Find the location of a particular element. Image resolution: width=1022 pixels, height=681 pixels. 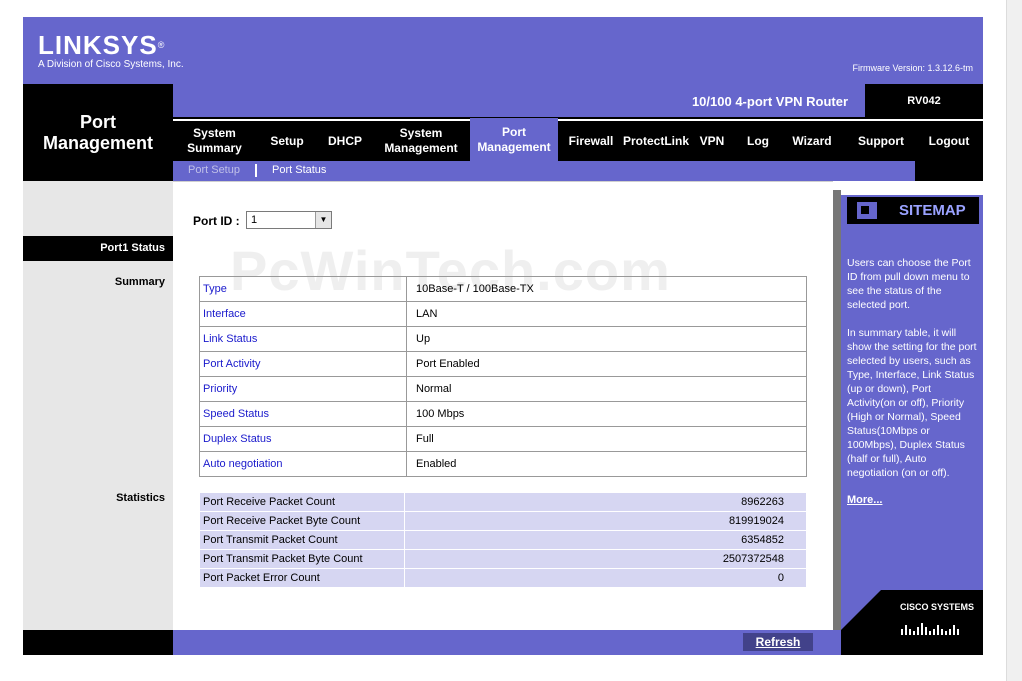

page-title-block: Port Management is located at coordinates (98, 132).